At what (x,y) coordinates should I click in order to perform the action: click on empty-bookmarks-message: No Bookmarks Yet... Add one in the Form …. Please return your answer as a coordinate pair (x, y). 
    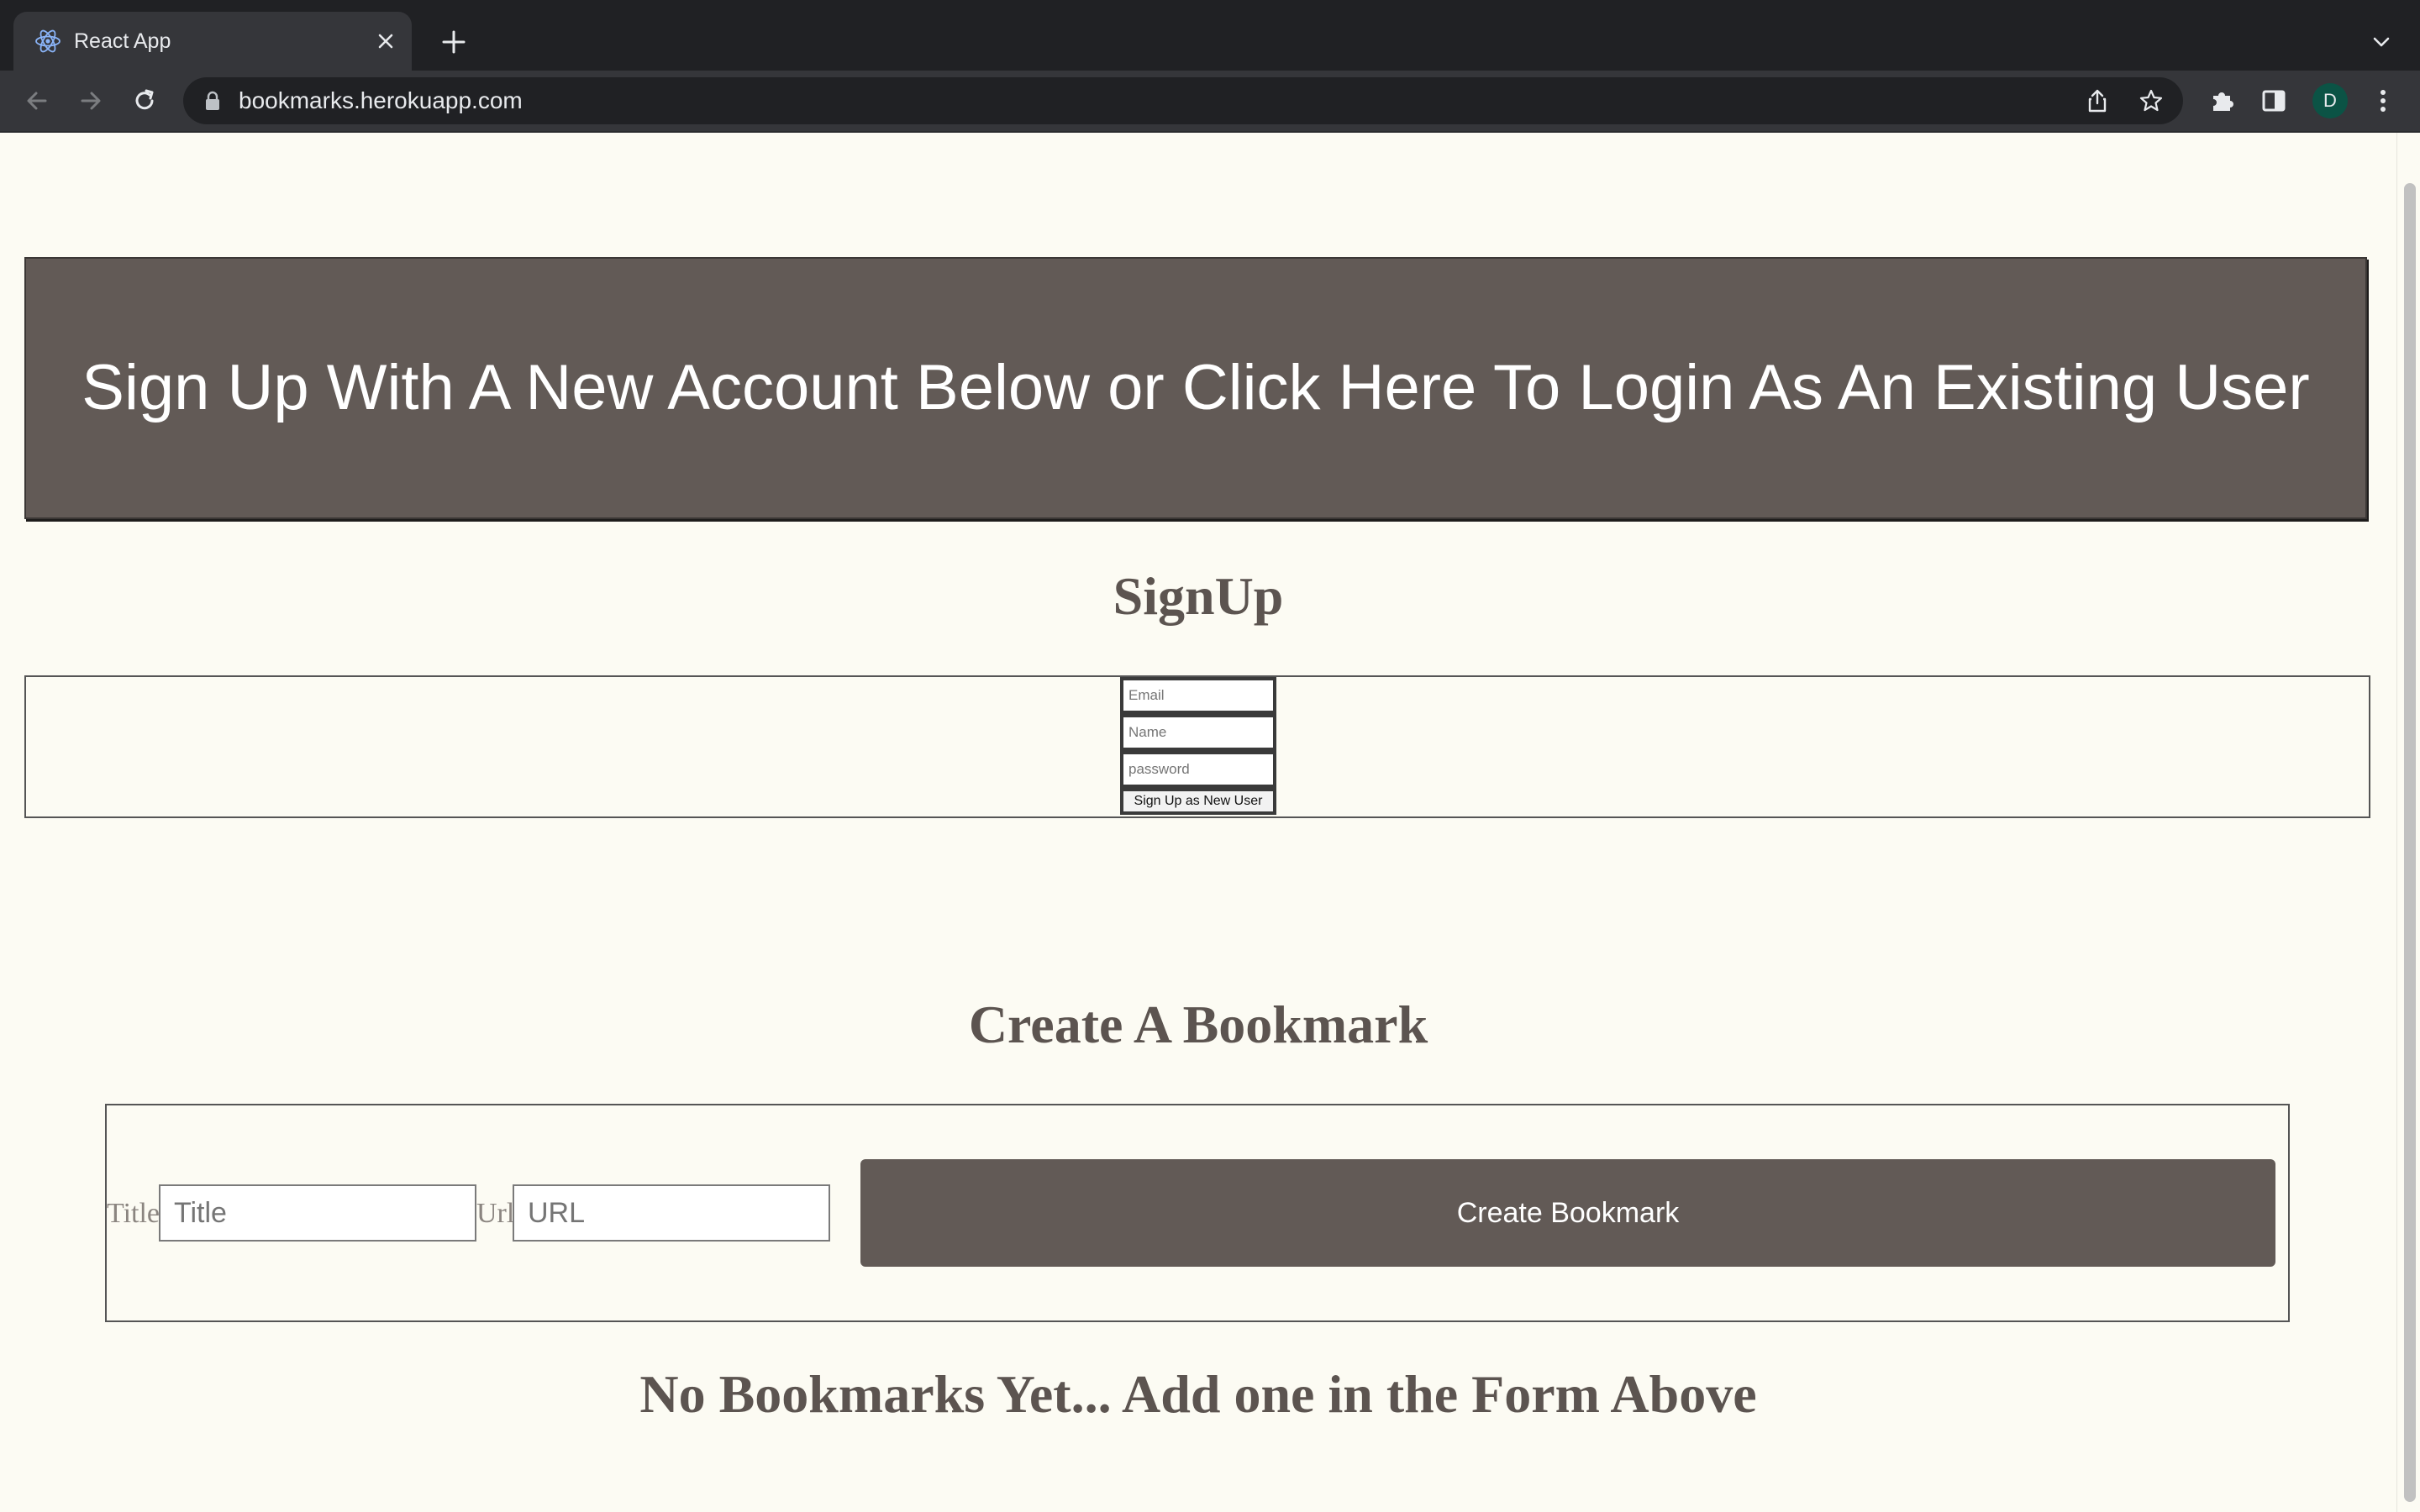
    Looking at the image, I should click on (1198, 1394).